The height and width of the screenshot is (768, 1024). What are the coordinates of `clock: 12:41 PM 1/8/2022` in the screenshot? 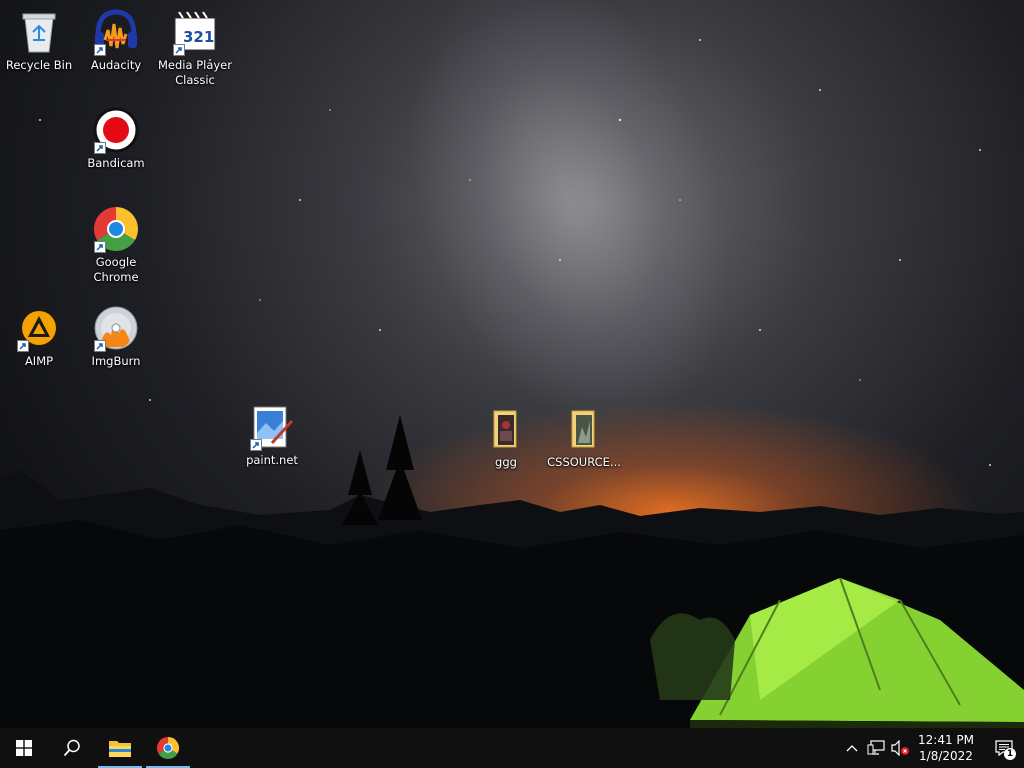 It's located at (948, 748).